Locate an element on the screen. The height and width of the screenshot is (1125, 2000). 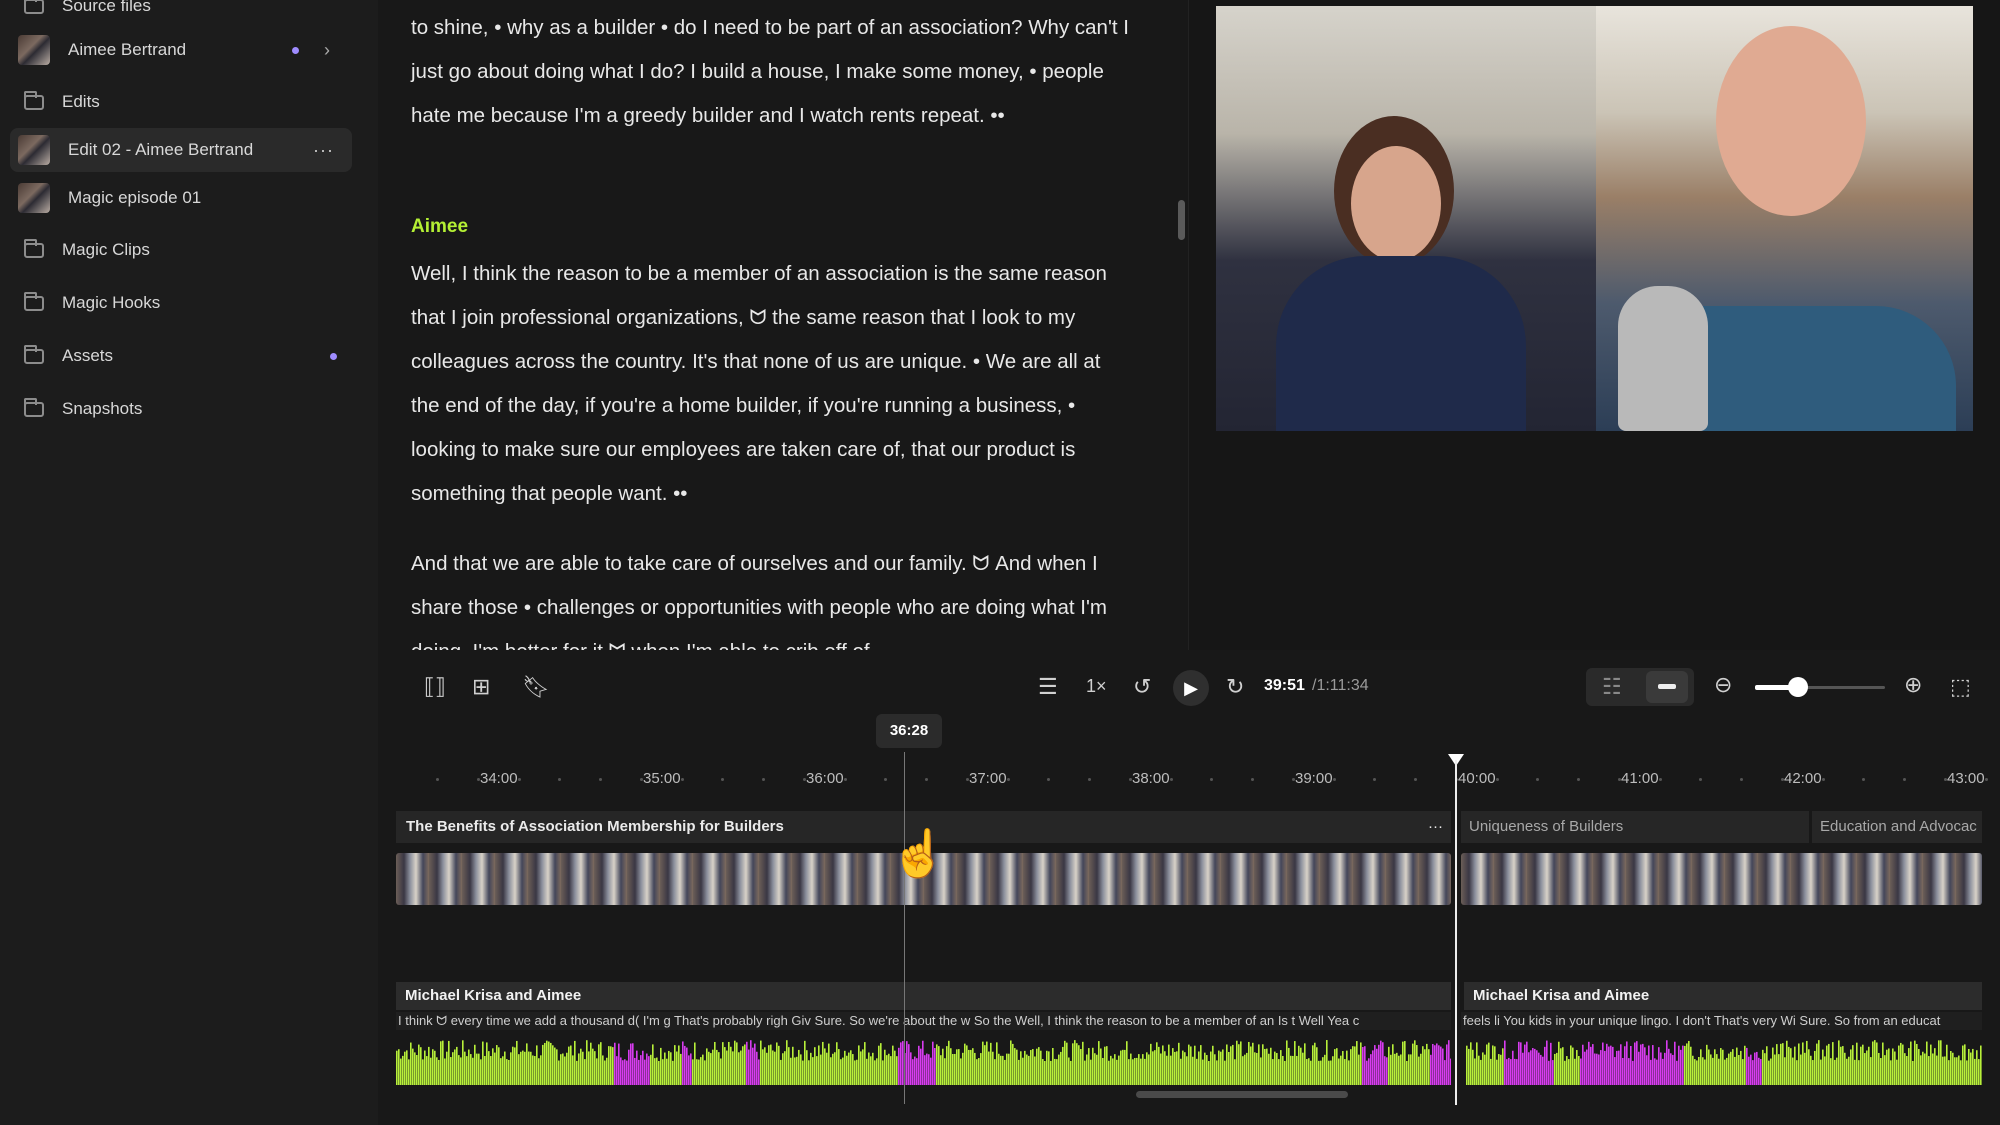
chapters-list-icon: ☰ is located at coordinates (1048, 687).